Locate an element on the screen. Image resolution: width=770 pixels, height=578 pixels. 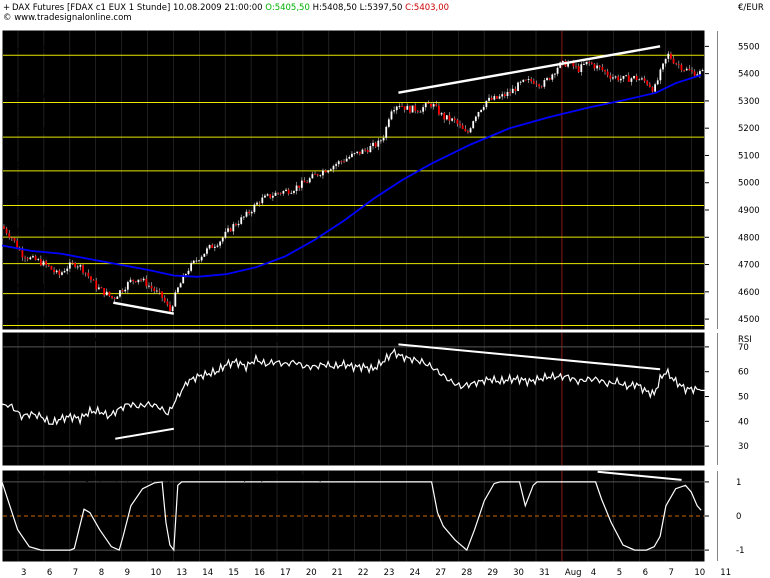
date-tick-label: 6 is located at coordinates (49, 573).